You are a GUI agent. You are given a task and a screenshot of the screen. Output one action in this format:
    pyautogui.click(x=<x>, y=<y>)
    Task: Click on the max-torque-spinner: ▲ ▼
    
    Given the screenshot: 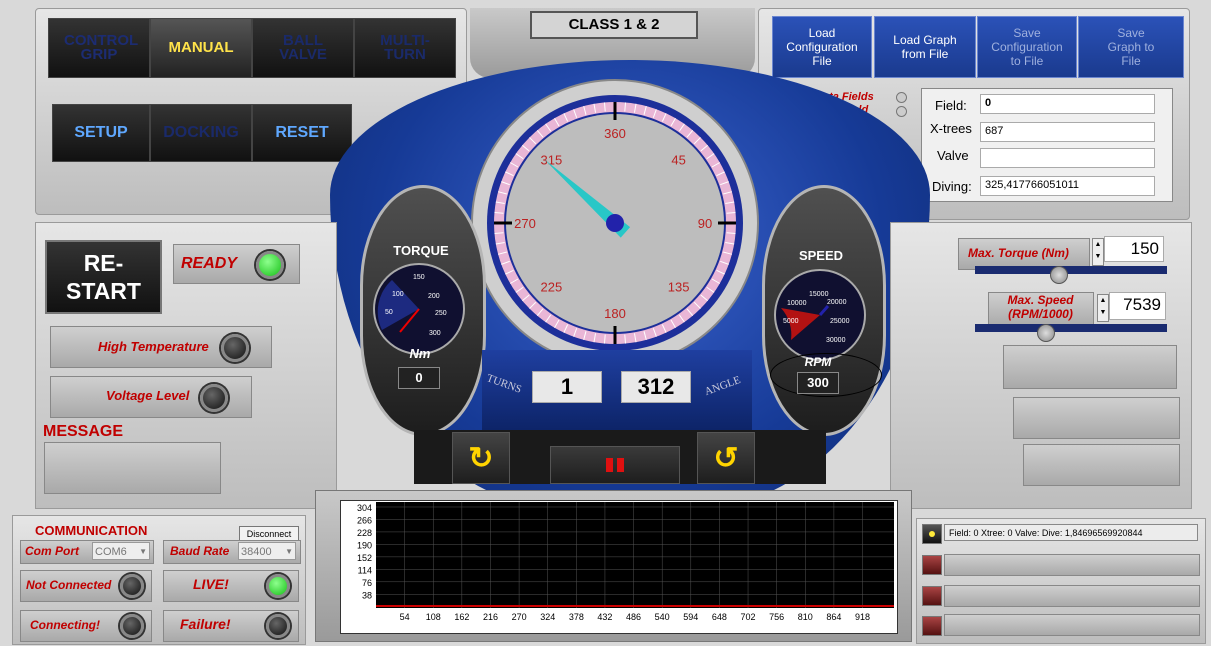 What is the action you would take?
    pyautogui.click(x=1098, y=252)
    